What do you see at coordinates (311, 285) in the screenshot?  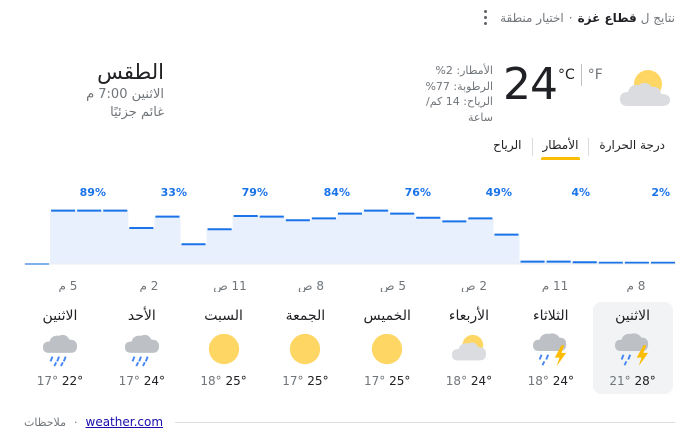 I see `time-label: 8 ص` at bounding box center [311, 285].